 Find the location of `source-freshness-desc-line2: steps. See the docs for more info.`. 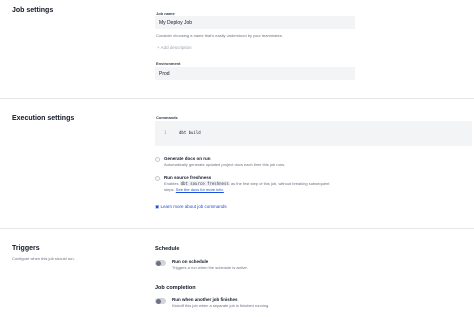

source-freshness-desc-line2: steps. See the docs for more info. is located at coordinates (194, 190).